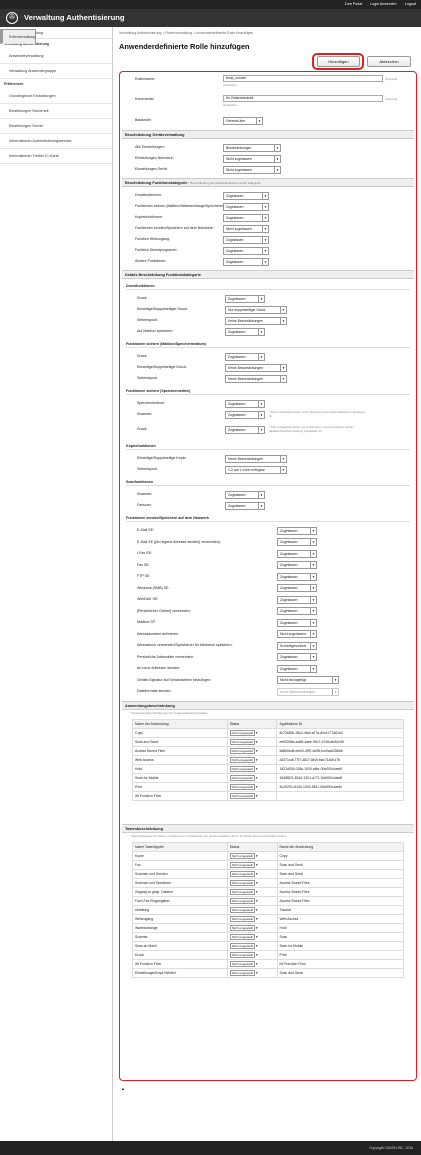 The width and height of the screenshot is (421, 1155). Describe the element at coordinates (243, 120) in the screenshot. I see `baserole-select: GeneralUser ▼` at that location.